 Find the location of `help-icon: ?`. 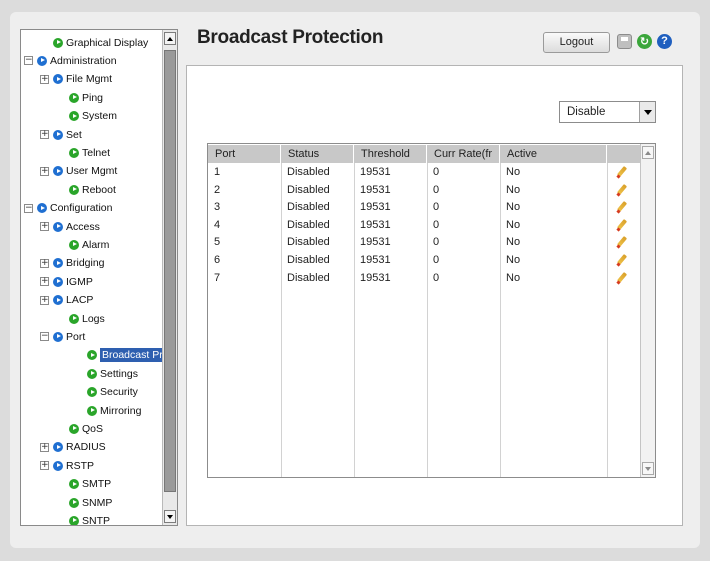

help-icon: ? is located at coordinates (664, 41).